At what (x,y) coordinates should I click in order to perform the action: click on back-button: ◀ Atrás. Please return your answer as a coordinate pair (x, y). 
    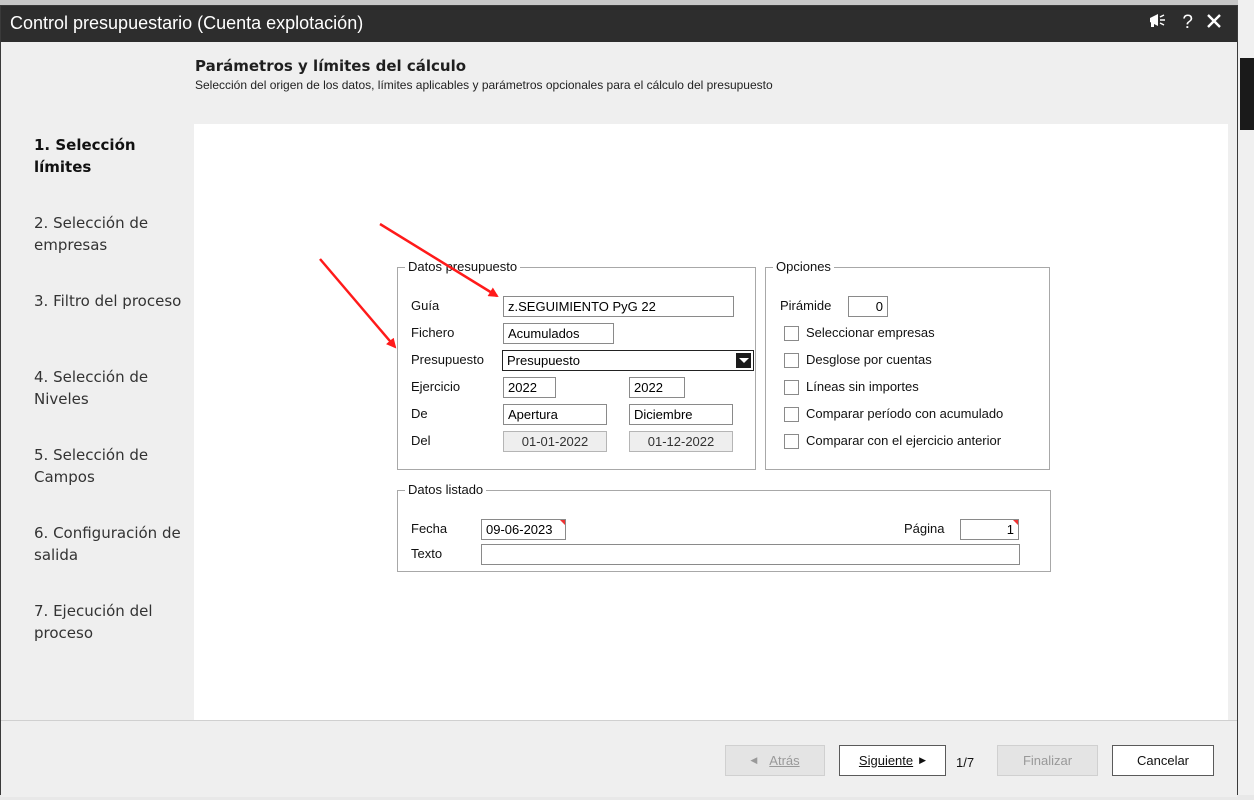
    Looking at the image, I should click on (775, 760).